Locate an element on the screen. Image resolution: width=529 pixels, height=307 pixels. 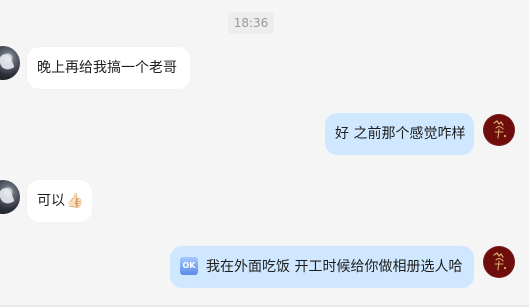
outgoing-message-bubble: 好 之前那个感觉咋样 is located at coordinates (399, 134).